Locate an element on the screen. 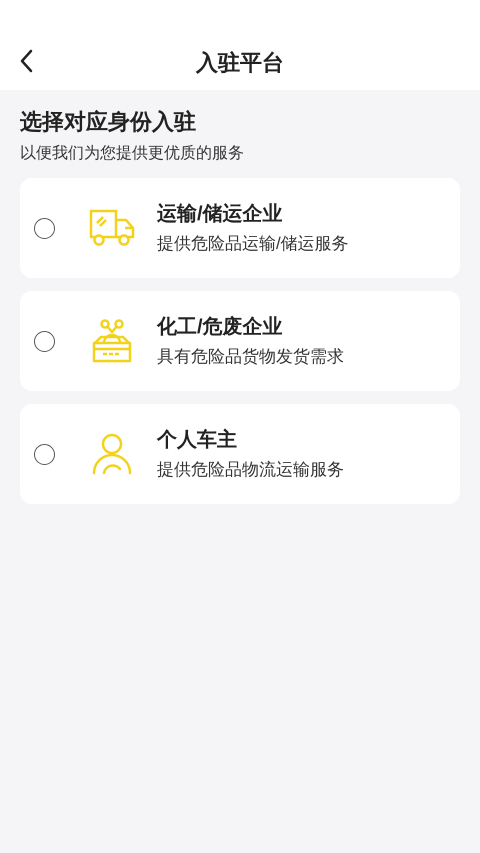 The width and height of the screenshot is (480, 853). person-icon is located at coordinates (112, 454).